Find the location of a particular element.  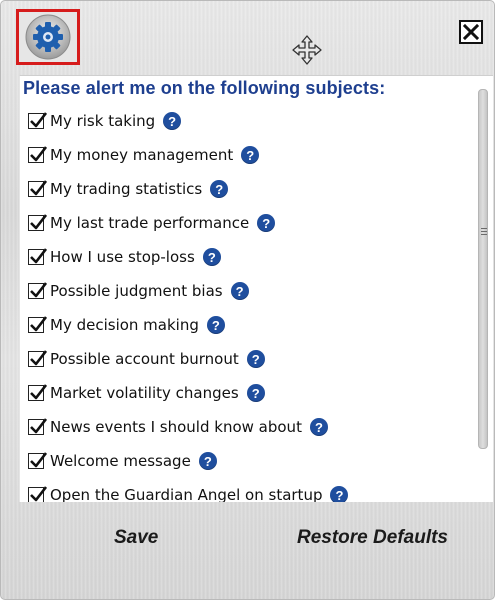

gear-icon is located at coordinates (48, 37).